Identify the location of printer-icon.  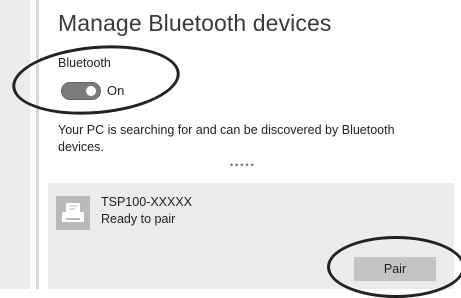
(73, 213).